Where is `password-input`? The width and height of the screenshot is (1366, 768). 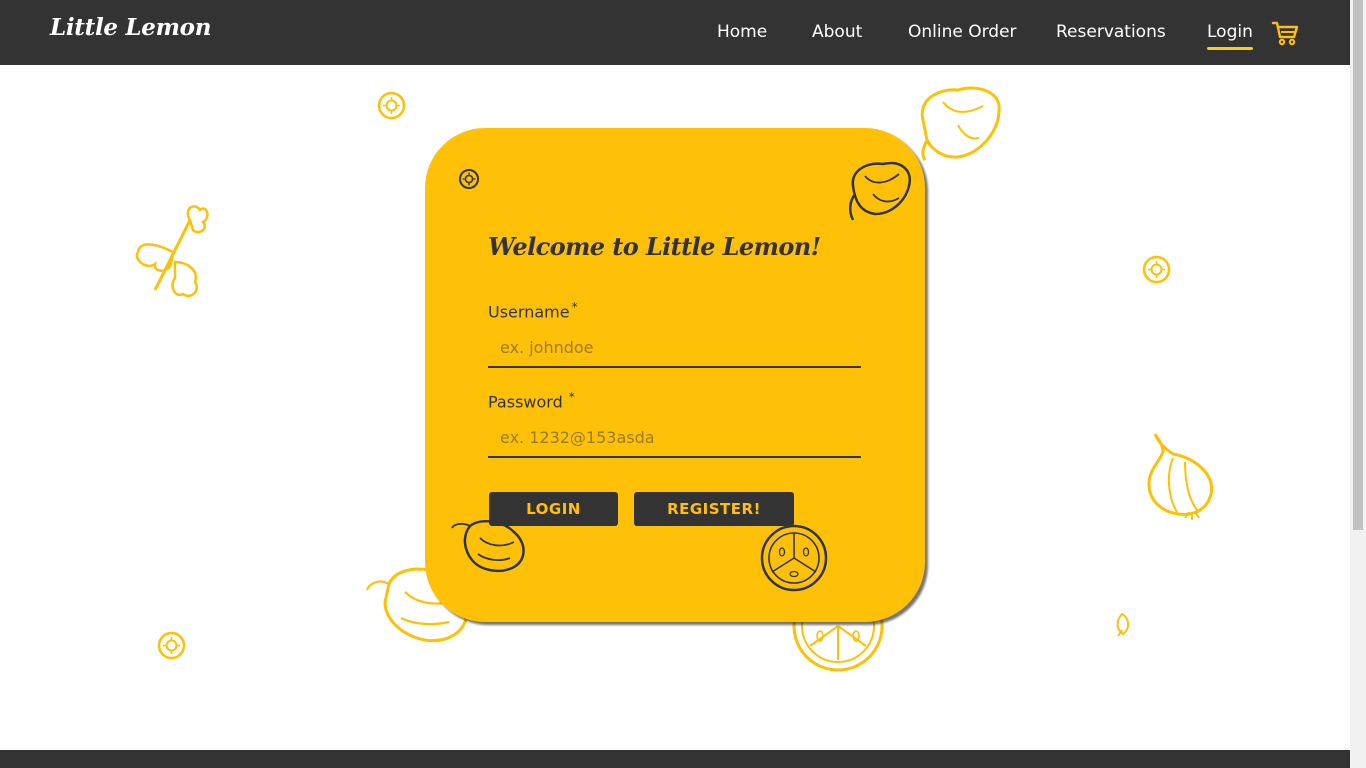 password-input is located at coordinates (674, 438).